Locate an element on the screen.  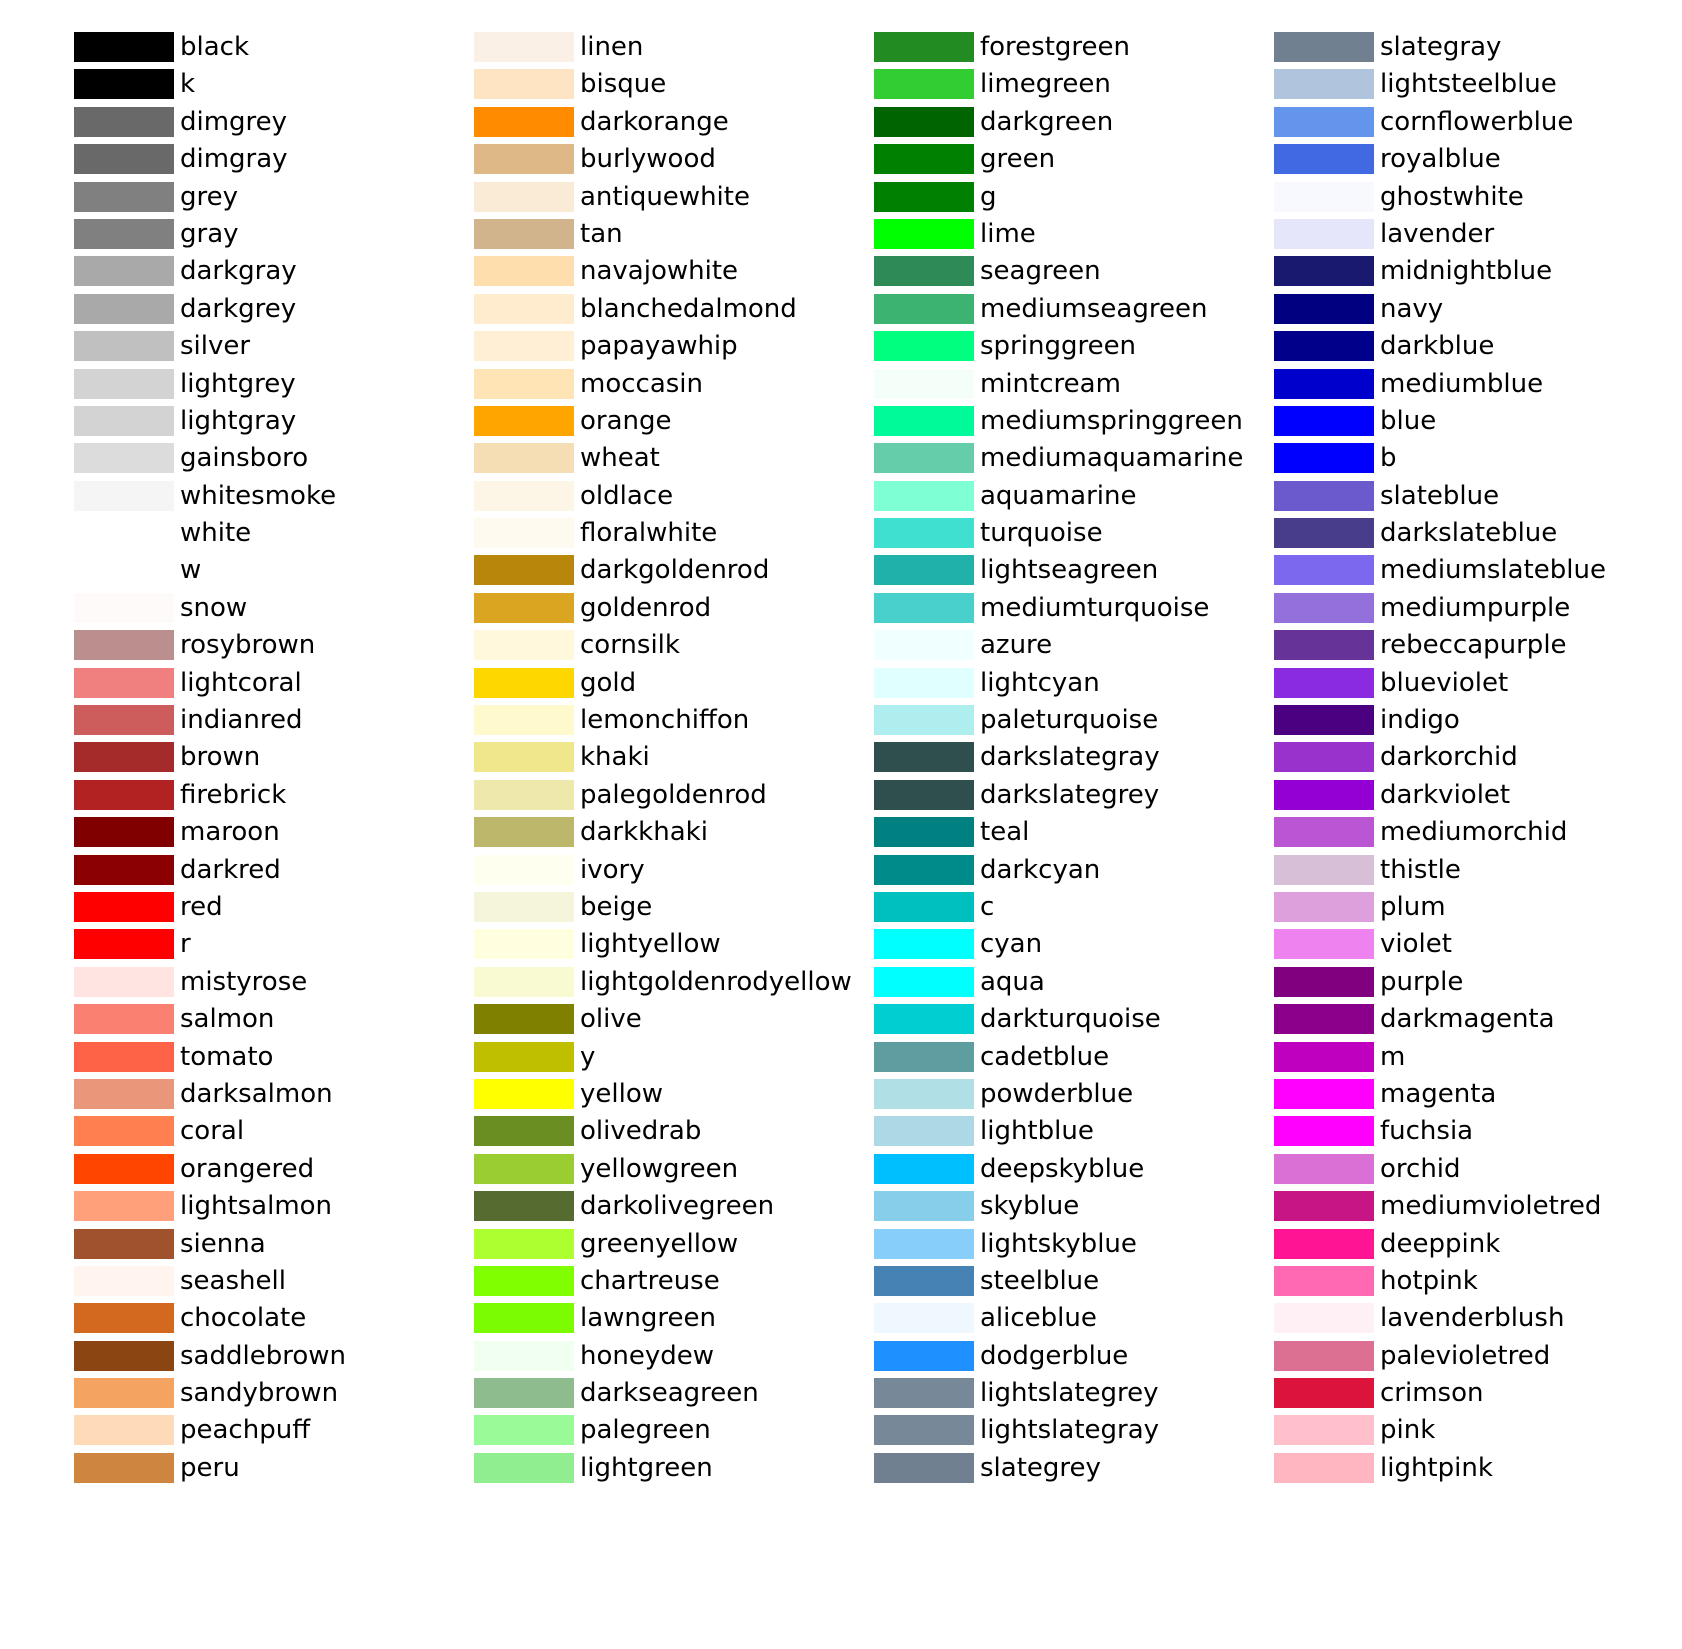
color-swatch-row: palegreen is located at coordinates (674, 1431).